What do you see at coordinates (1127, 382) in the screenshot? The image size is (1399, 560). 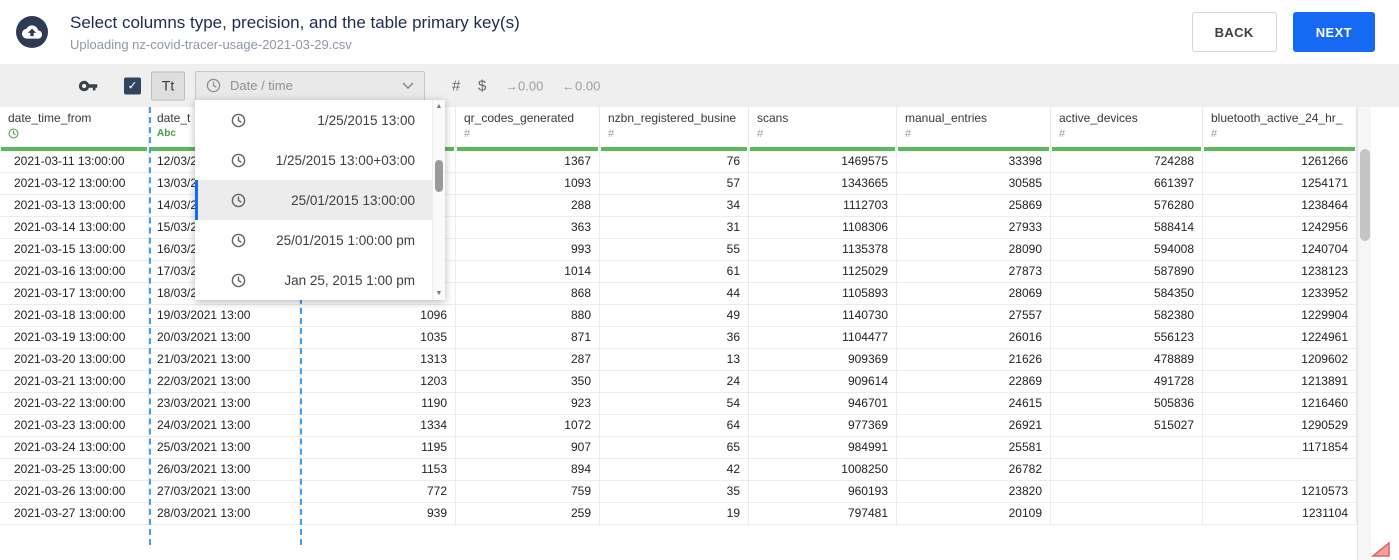 I see `table-cell: 491728` at bounding box center [1127, 382].